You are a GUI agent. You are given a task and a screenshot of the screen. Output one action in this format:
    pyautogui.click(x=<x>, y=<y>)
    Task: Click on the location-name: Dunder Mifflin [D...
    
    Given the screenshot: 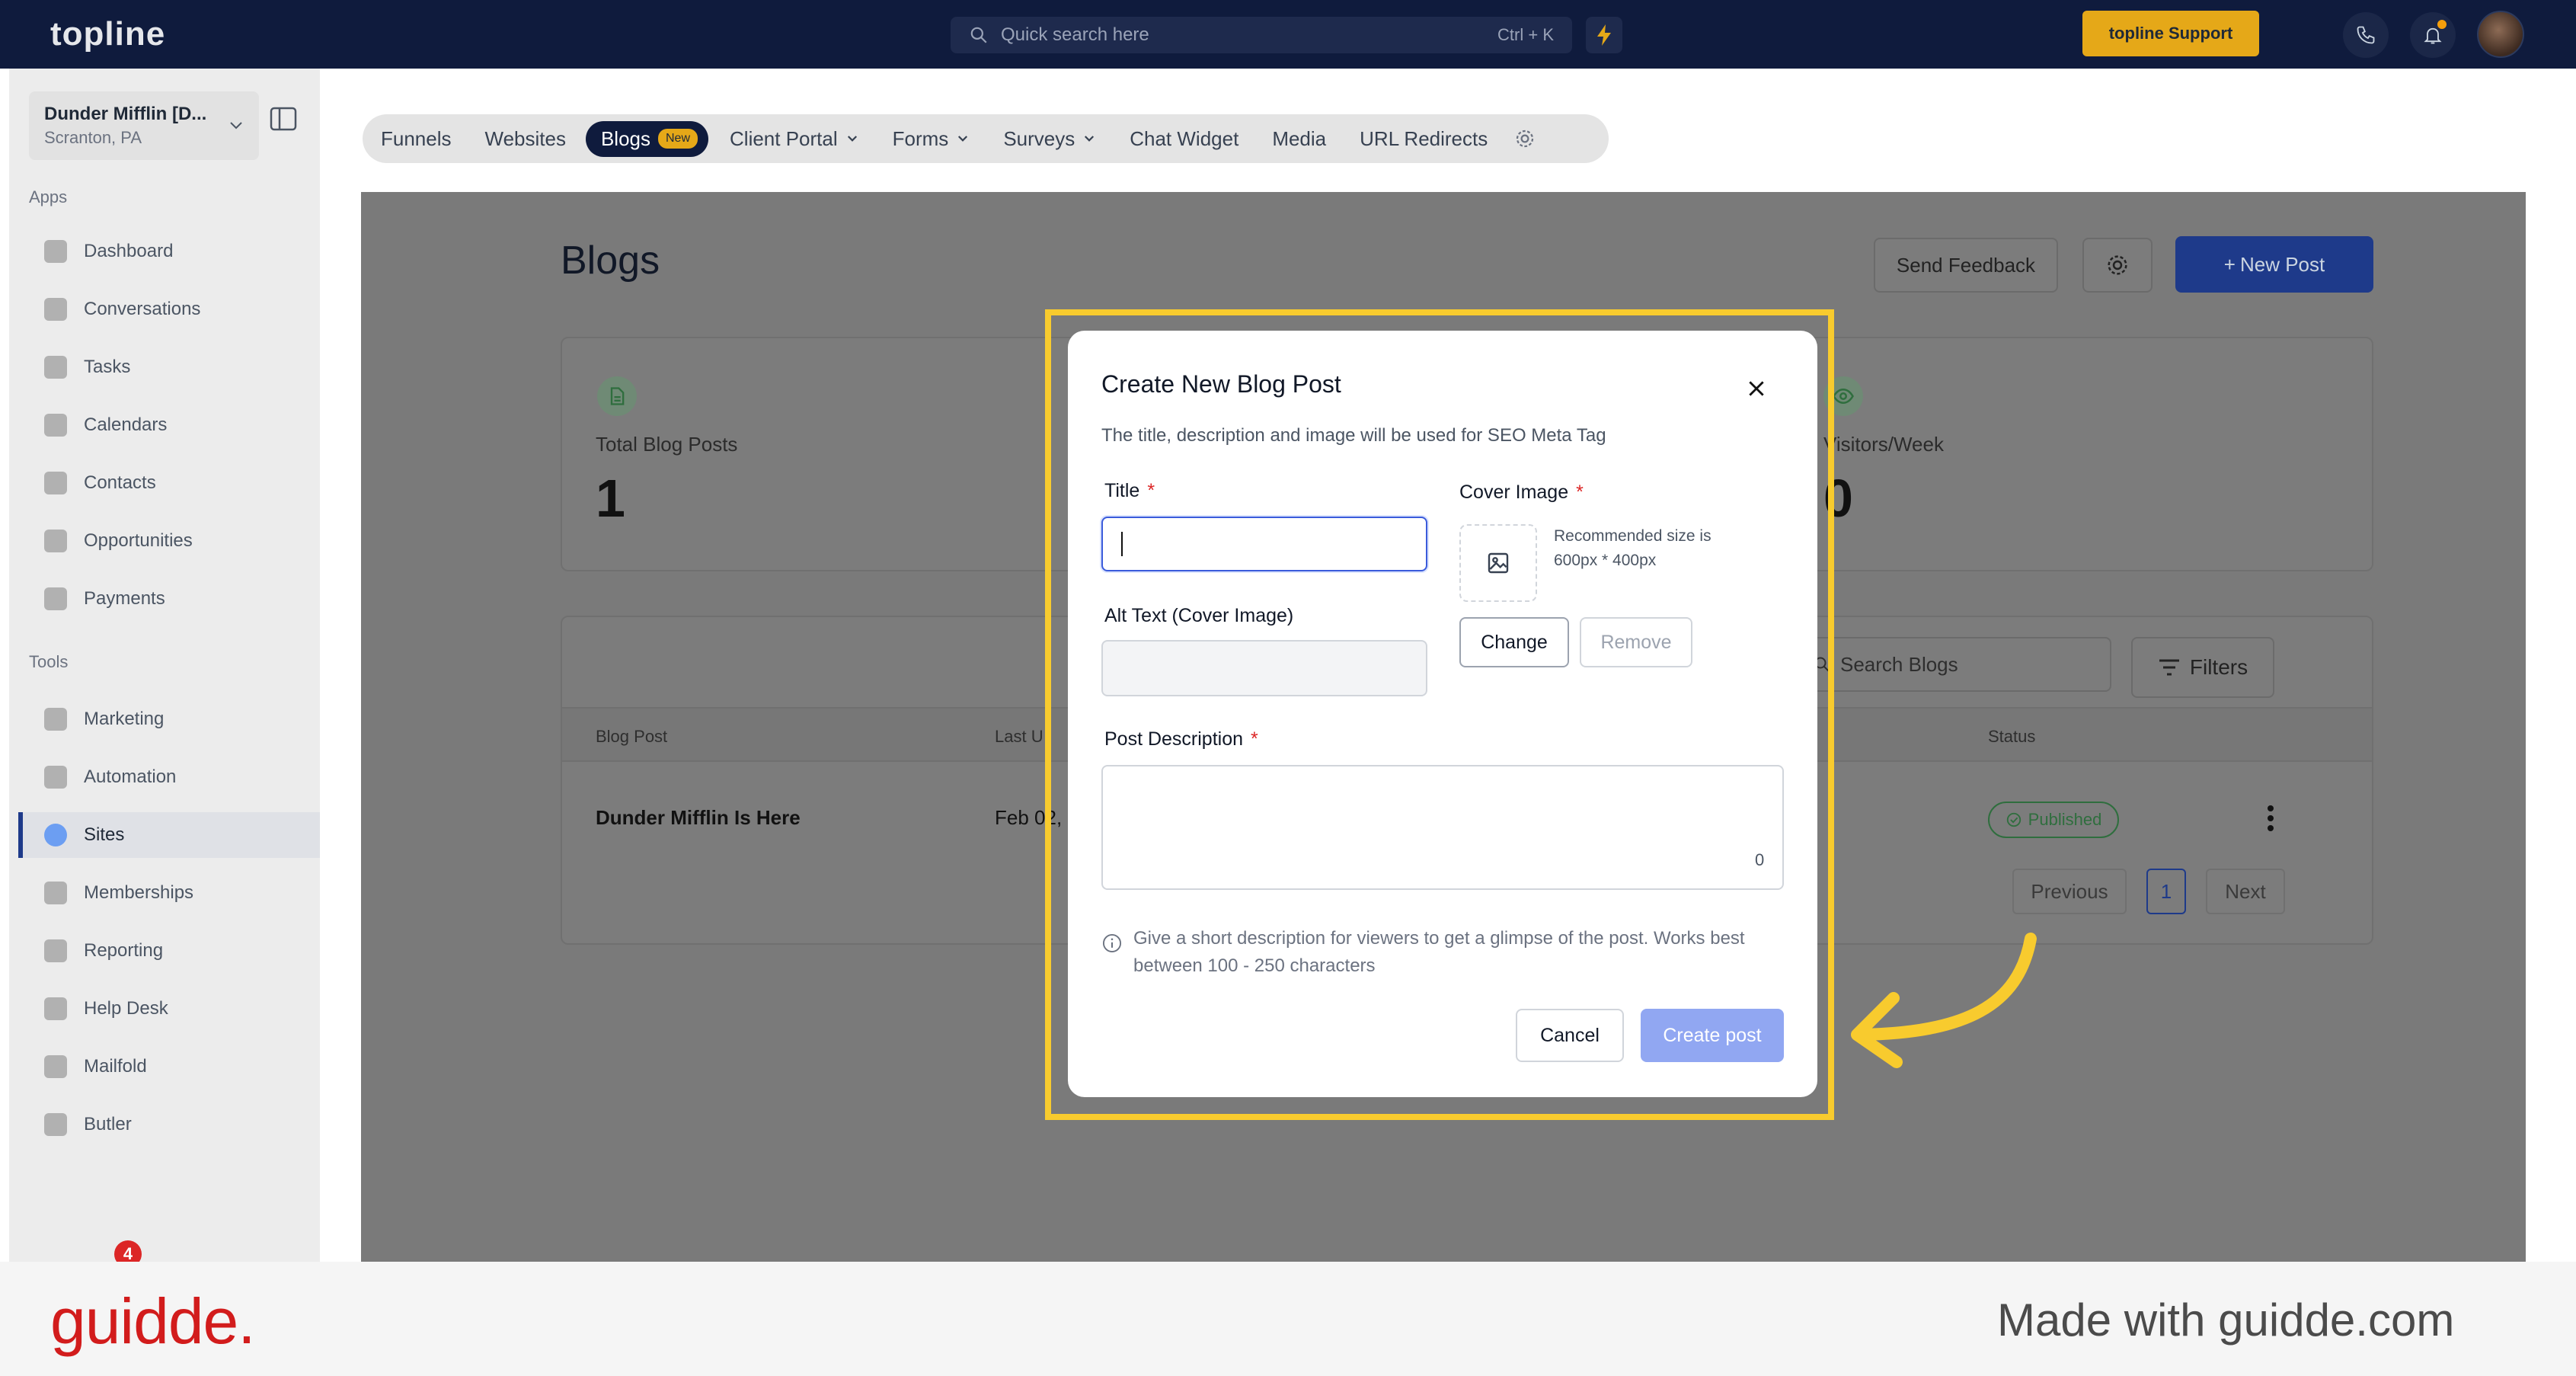 What is the action you would take?
    pyautogui.click(x=126, y=114)
    